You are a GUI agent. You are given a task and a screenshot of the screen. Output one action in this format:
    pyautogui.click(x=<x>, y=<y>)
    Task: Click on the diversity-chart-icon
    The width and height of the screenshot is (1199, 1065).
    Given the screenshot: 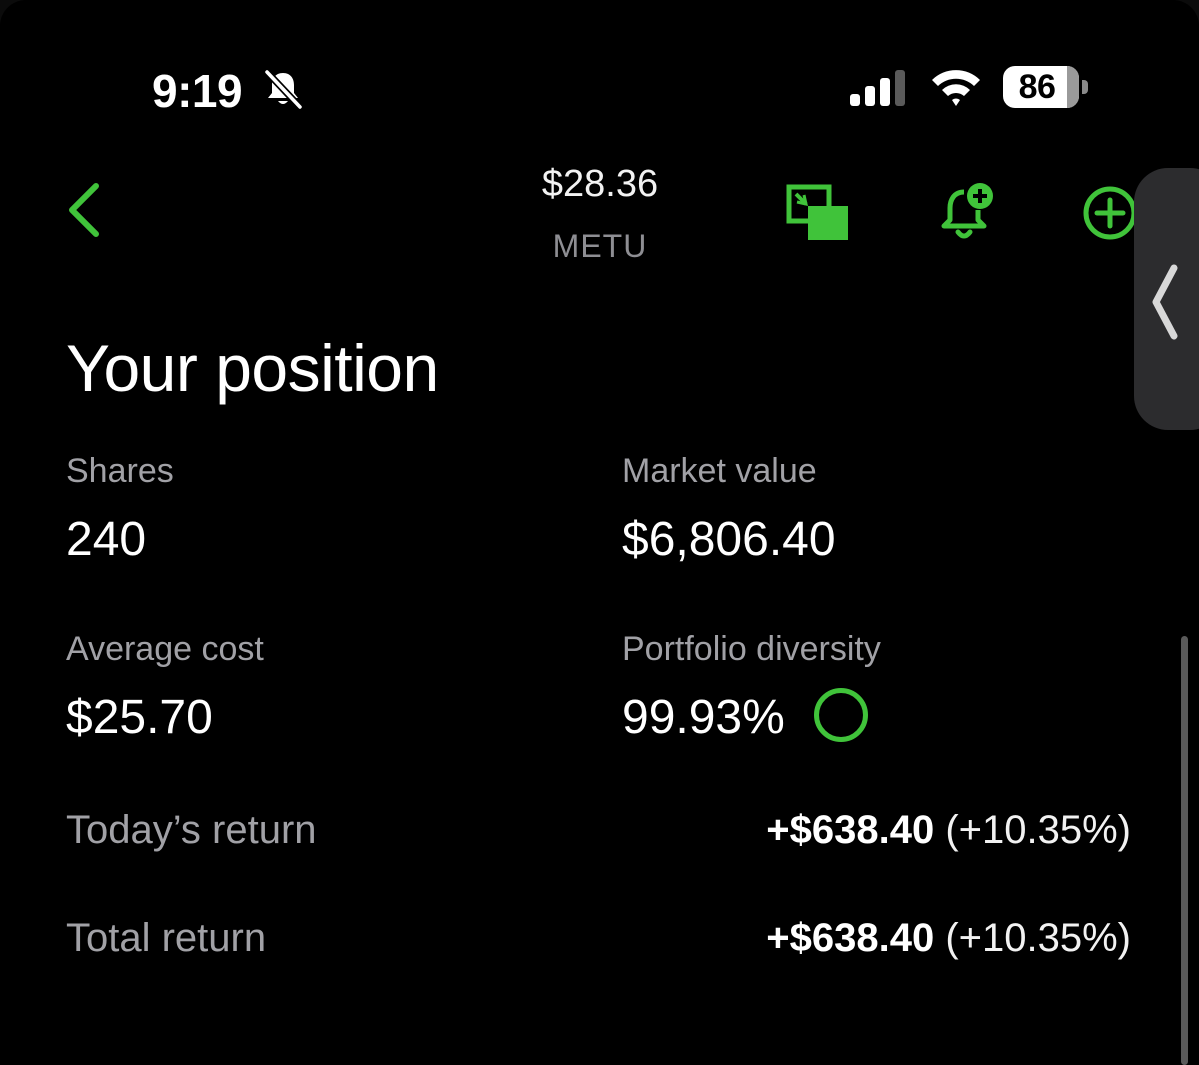 What is the action you would take?
    pyautogui.click(x=841, y=715)
    